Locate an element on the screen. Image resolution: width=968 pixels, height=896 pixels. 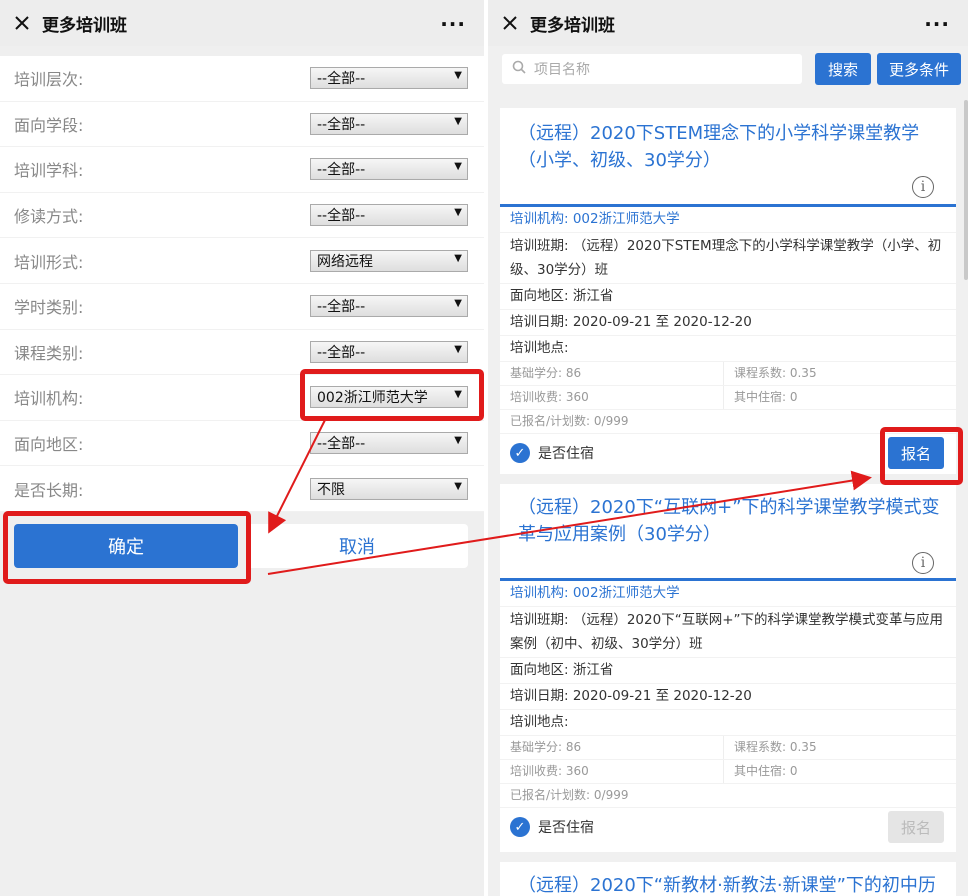
highlight-sign-up-button is located at coordinates (921, 456).